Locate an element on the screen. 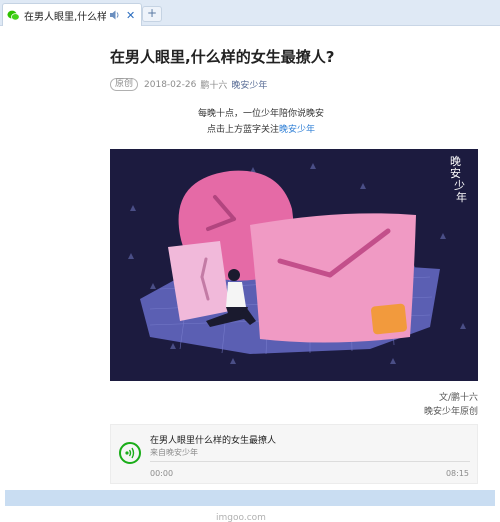 The height and width of the screenshot is (522, 500). intro-line-1: 每晚十点，一位少年陪你说晚安 is located at coordinates (260, 114).